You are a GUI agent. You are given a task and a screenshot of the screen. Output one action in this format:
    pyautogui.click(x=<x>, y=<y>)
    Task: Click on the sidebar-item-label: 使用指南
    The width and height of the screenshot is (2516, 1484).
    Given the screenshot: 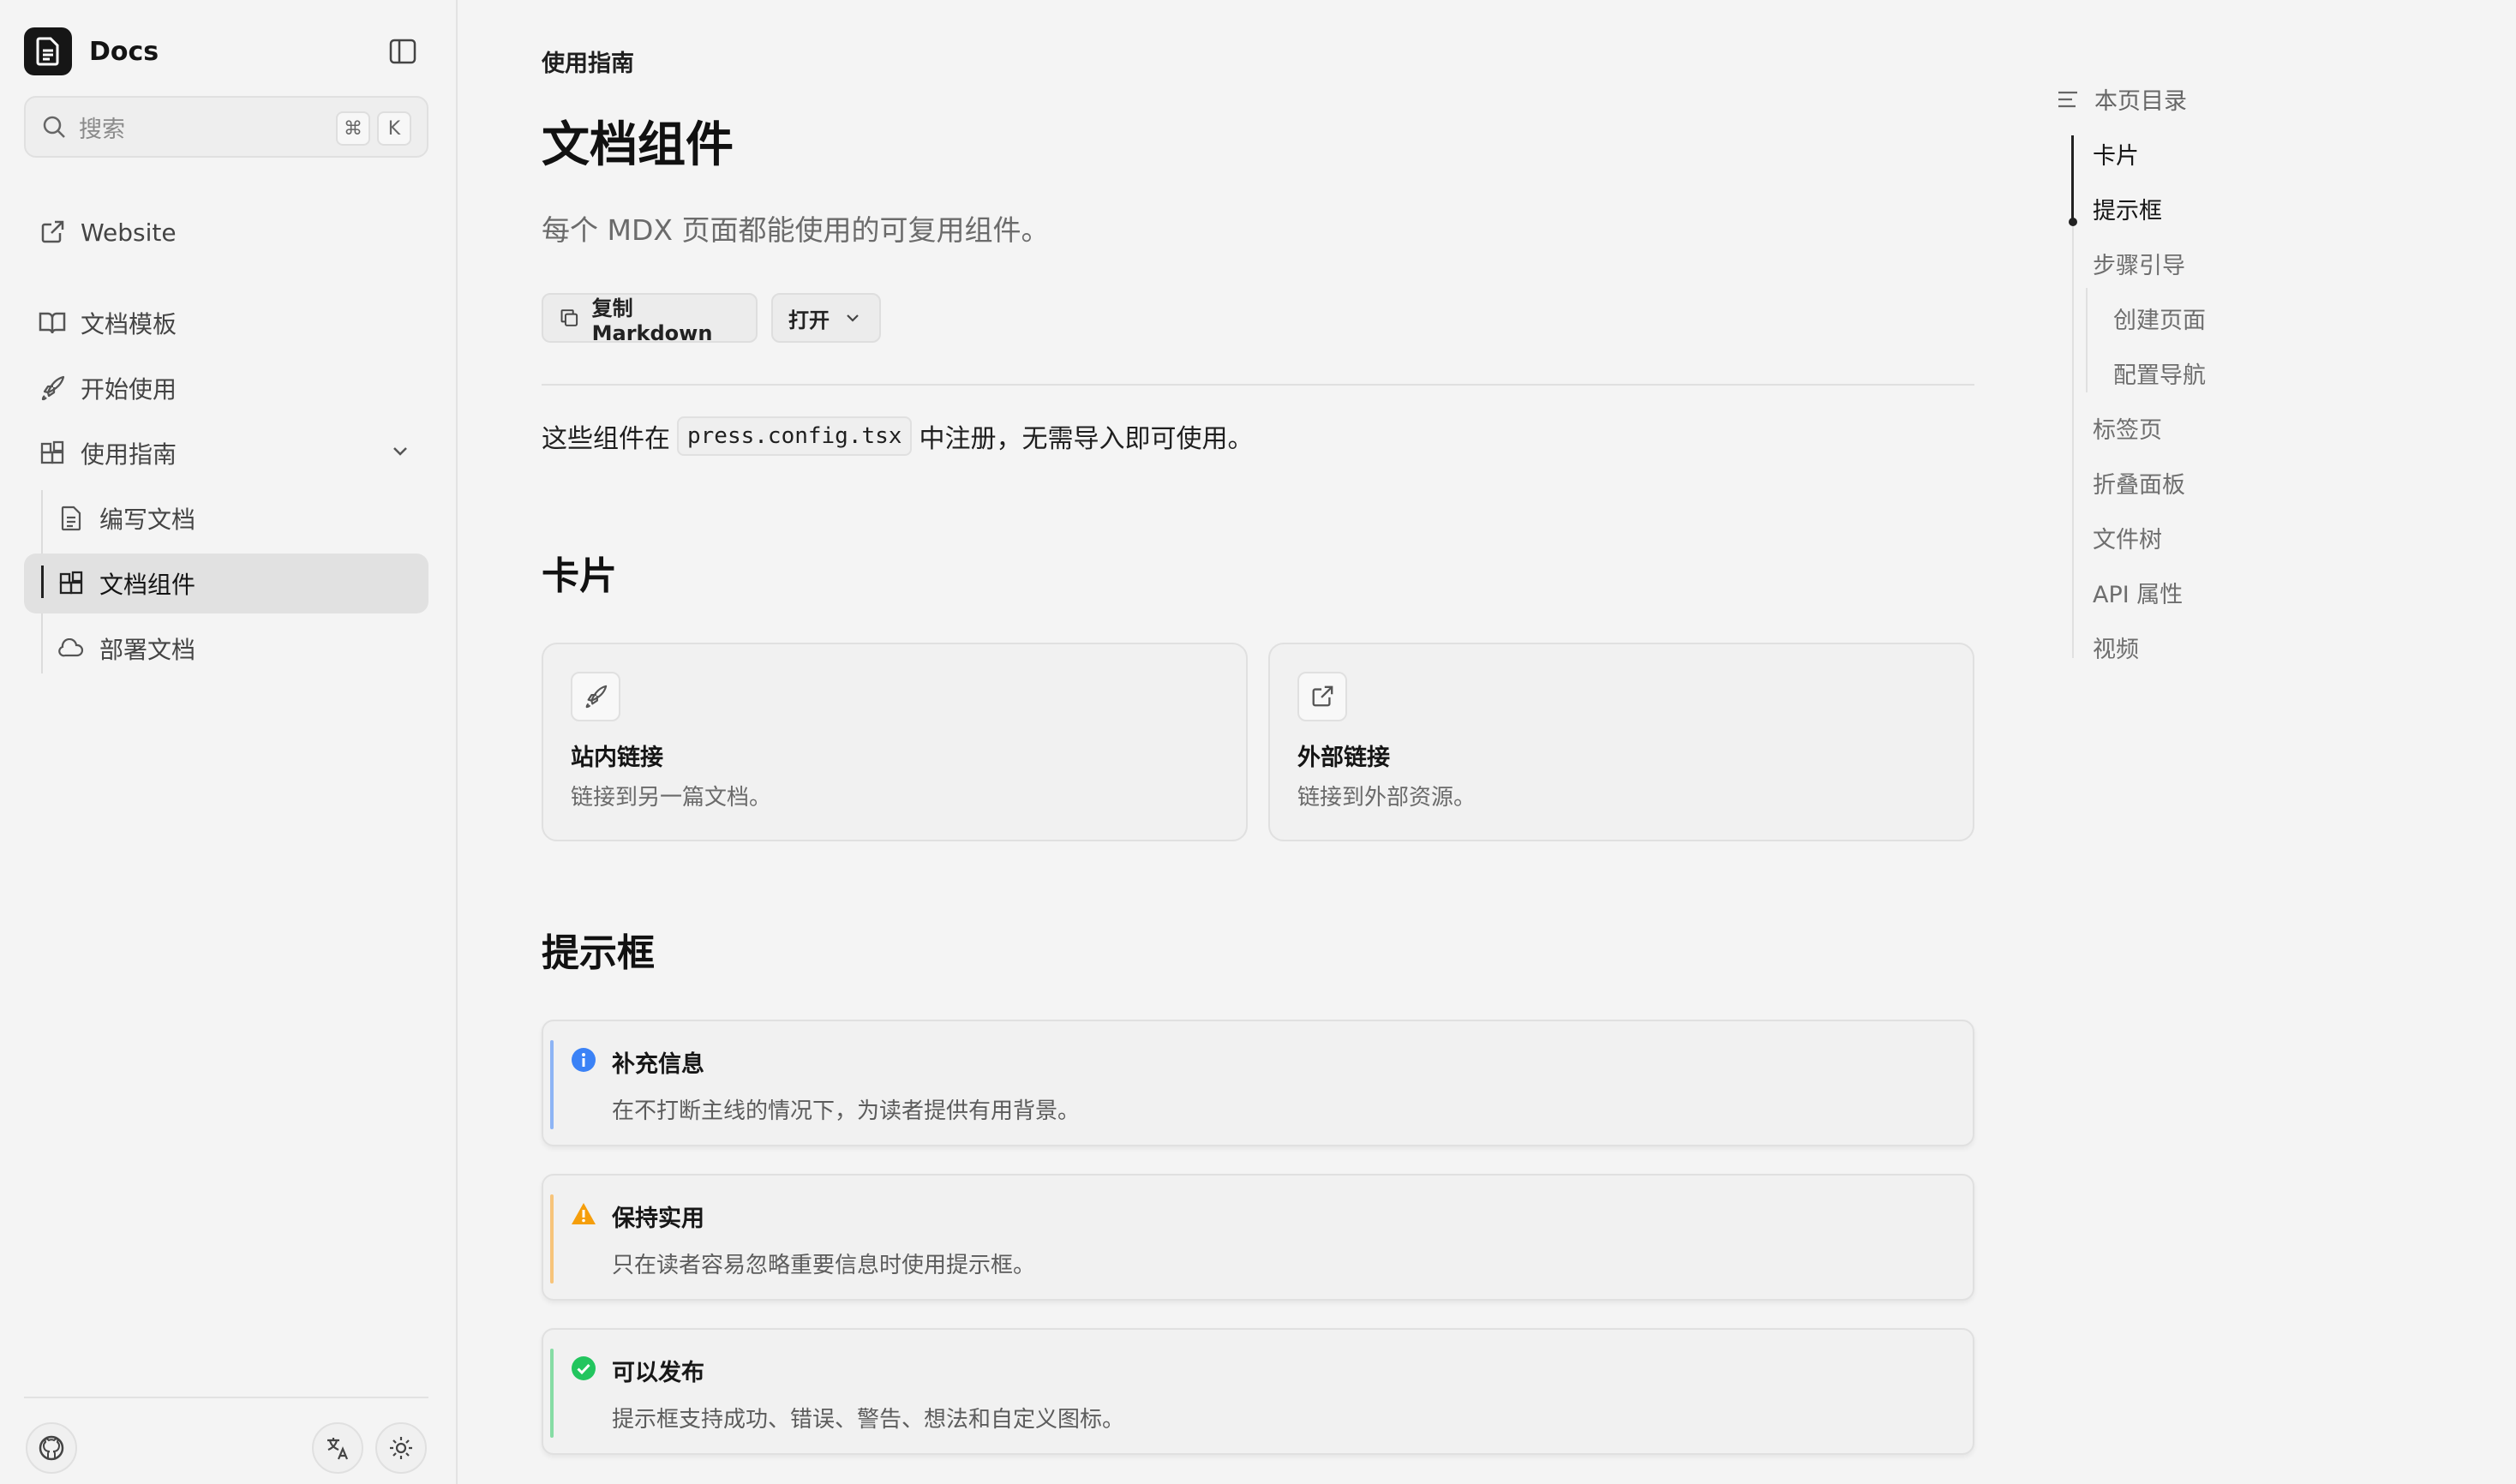 What is the action you would take?
    pyautogui.click(x=129, y=454)
    